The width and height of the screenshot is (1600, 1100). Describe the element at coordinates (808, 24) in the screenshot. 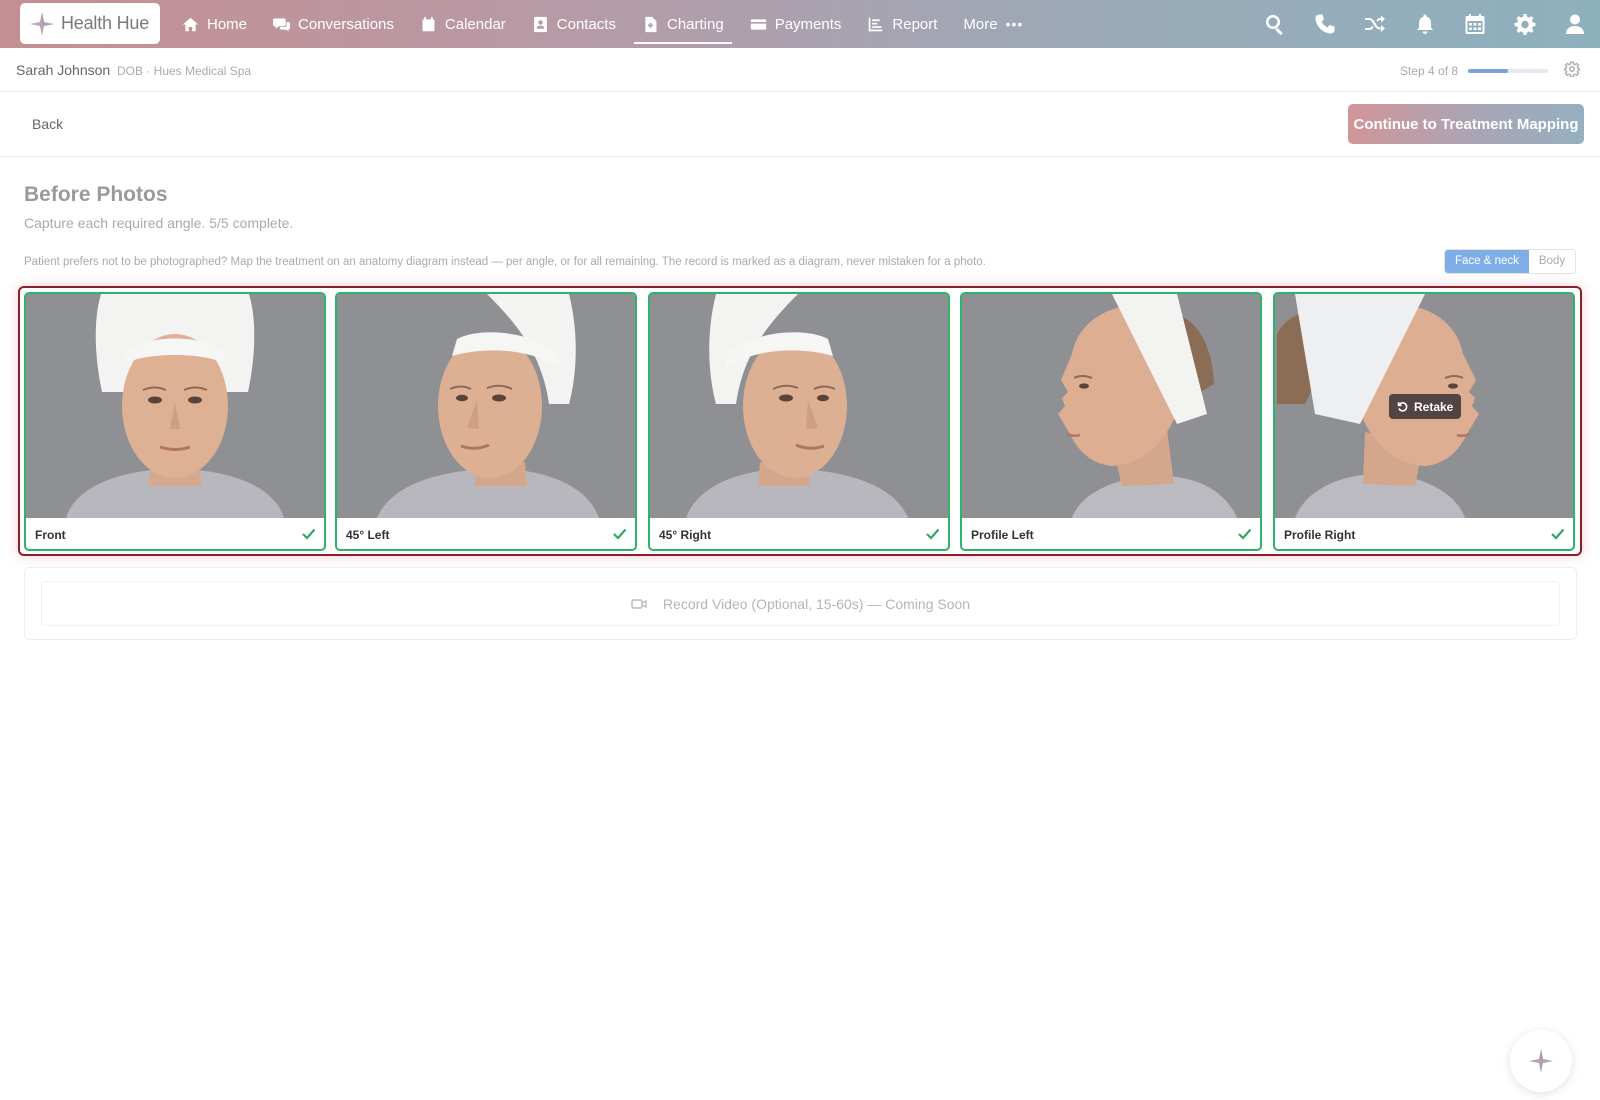

I see `nav-item-label: Payments` at that location.